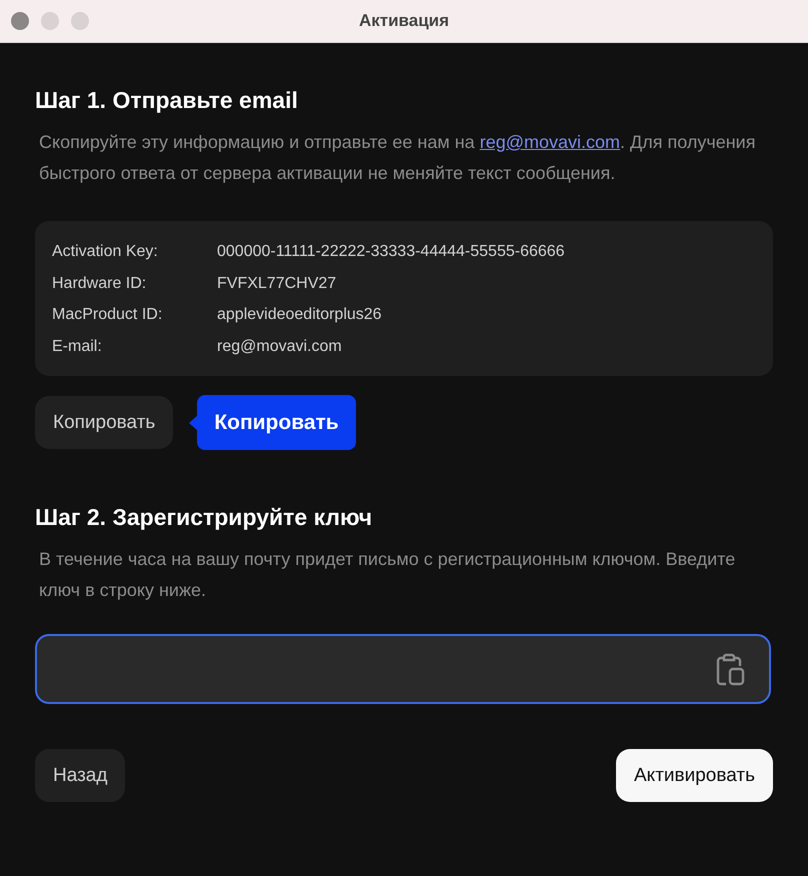 The width and height of the screenshot is (808, 876). Describe the element at coordinates (299, 315) in the screenshot. I see `info-value: applevideoeditorplus26` at that location.